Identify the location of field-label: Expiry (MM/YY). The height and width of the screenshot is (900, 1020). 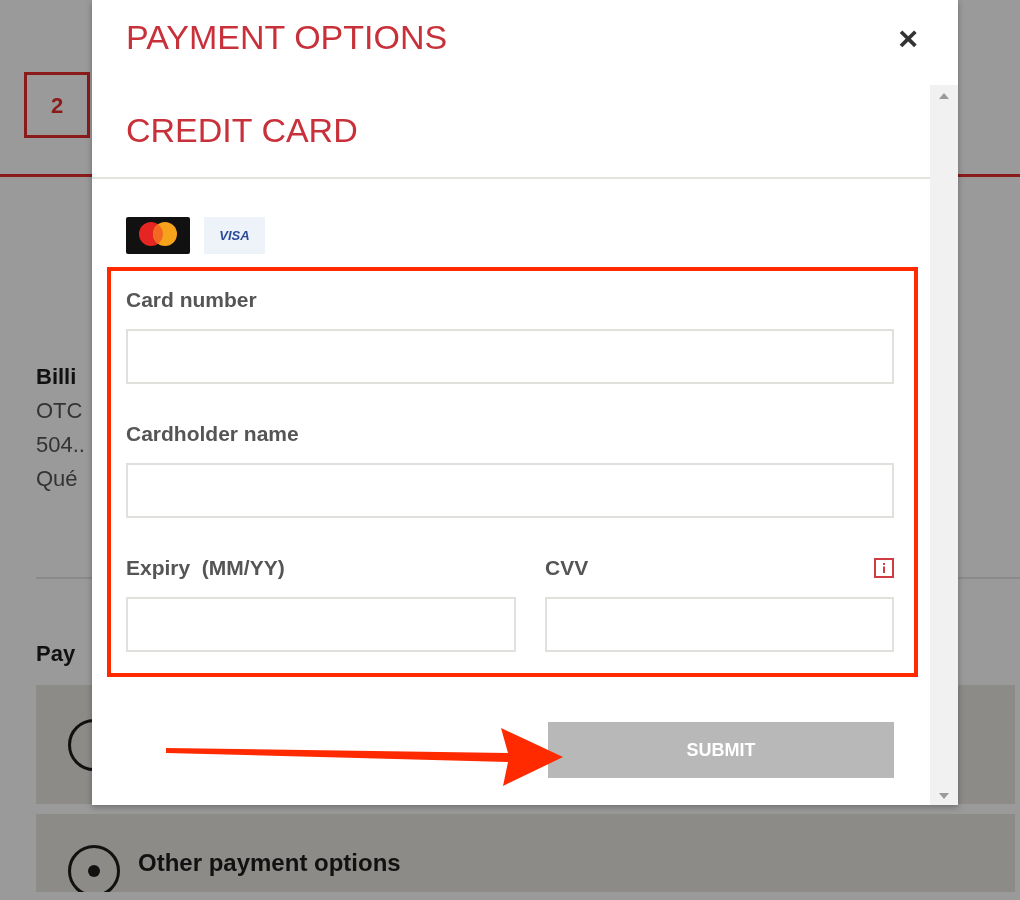
(205, 567).